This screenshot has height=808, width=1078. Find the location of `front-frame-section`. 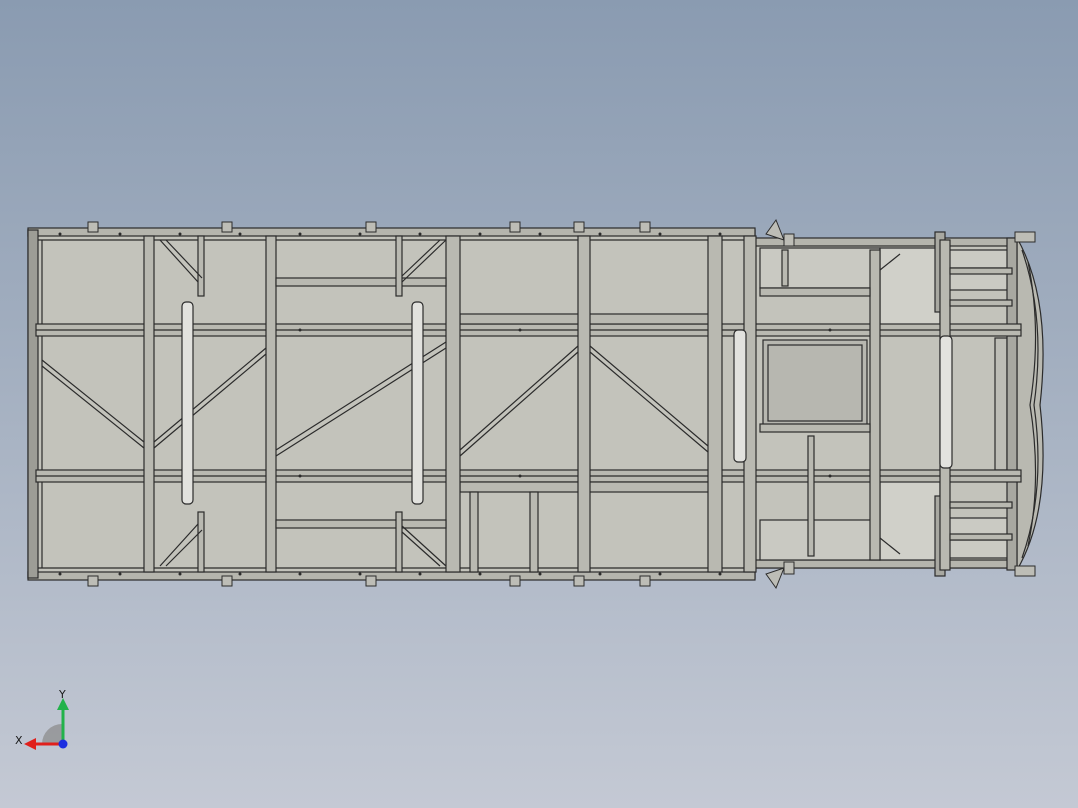

front-frame-section is located at coordinates (899, 404).